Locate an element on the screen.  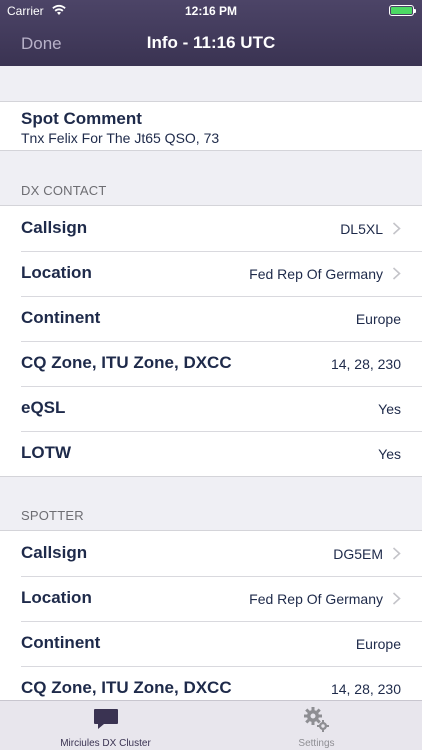
status-bar: Carrier 12:16 PM is located at coordinates (211, 11).